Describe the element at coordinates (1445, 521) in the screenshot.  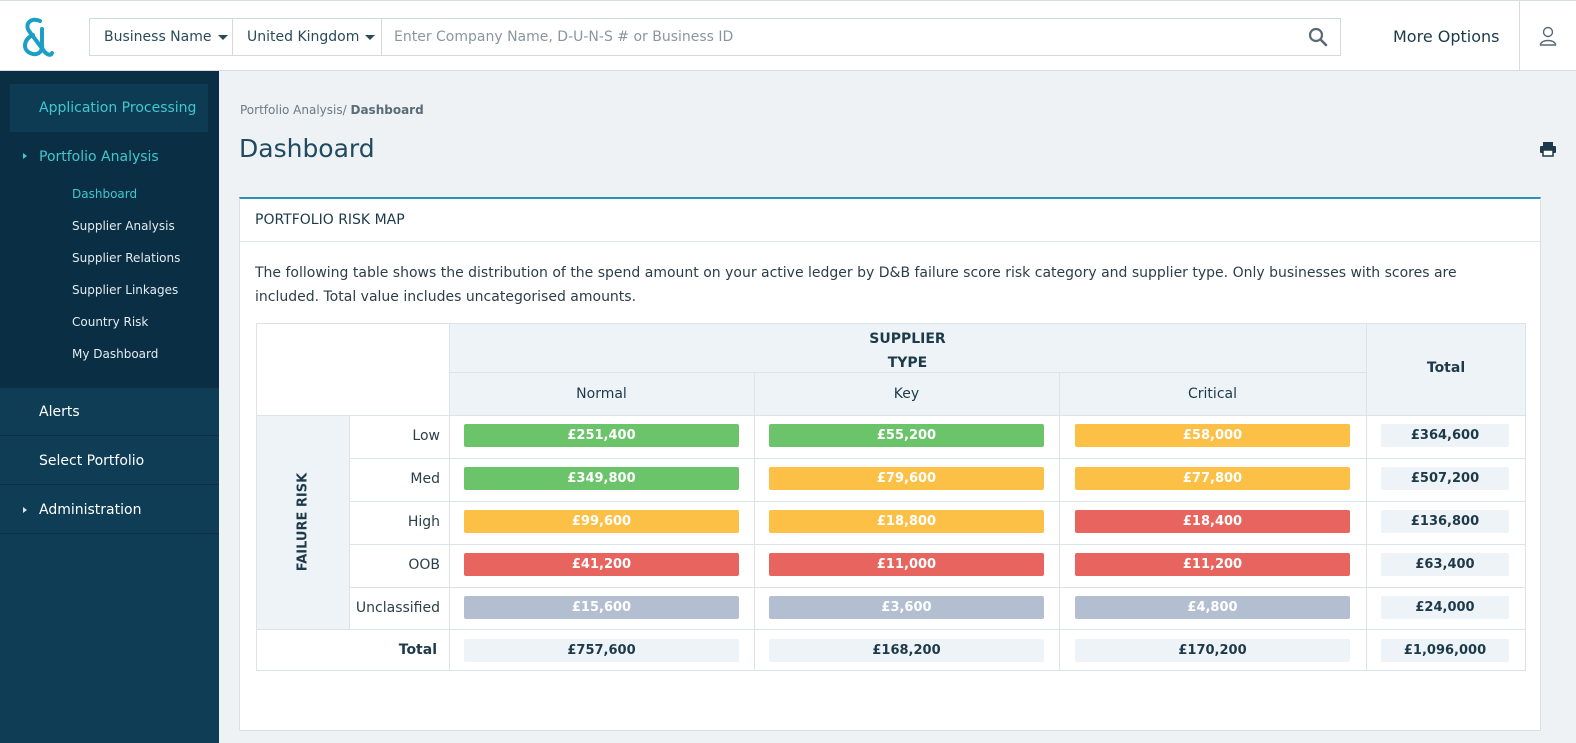
I see `row-total-high: £136,800` at that location.